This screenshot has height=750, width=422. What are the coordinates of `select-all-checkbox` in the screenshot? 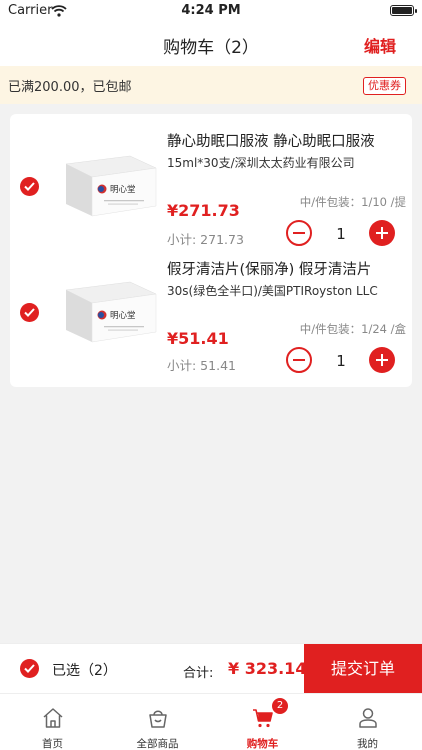 It's located at (29, 668).